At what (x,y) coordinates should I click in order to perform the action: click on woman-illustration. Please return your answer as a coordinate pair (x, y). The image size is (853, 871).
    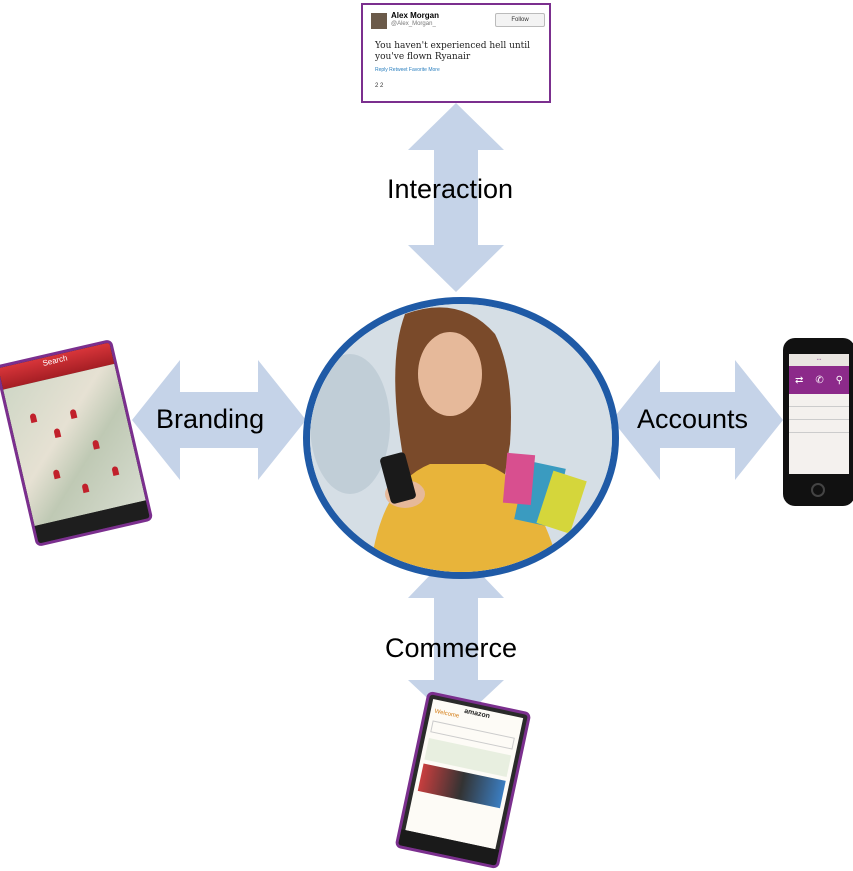
    Looking at the image, I should click on (461, 438).